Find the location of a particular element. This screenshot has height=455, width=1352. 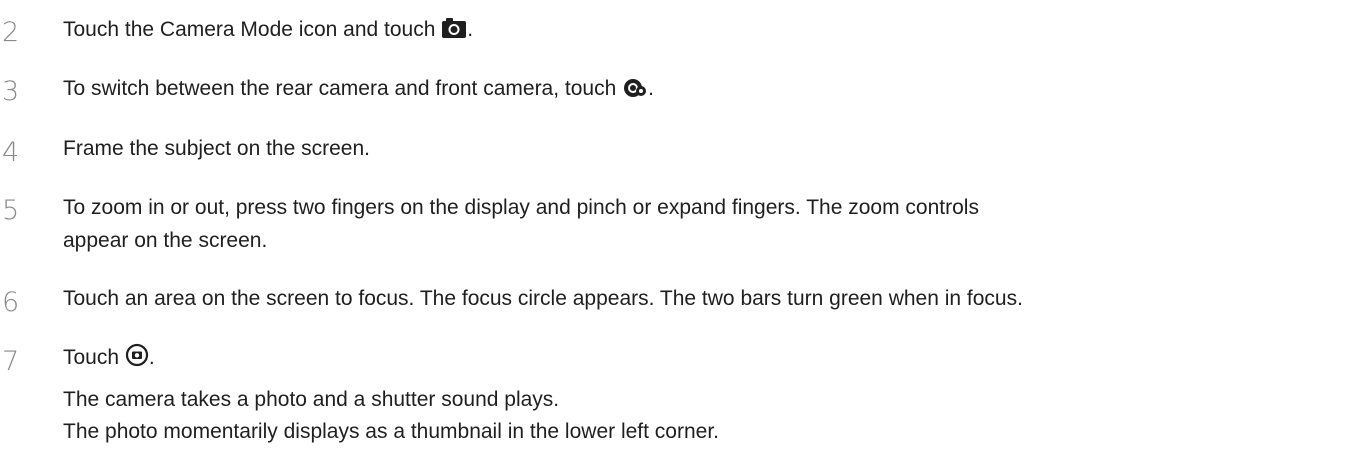

step-text-before: Touch is located at coordinates (94, 357).